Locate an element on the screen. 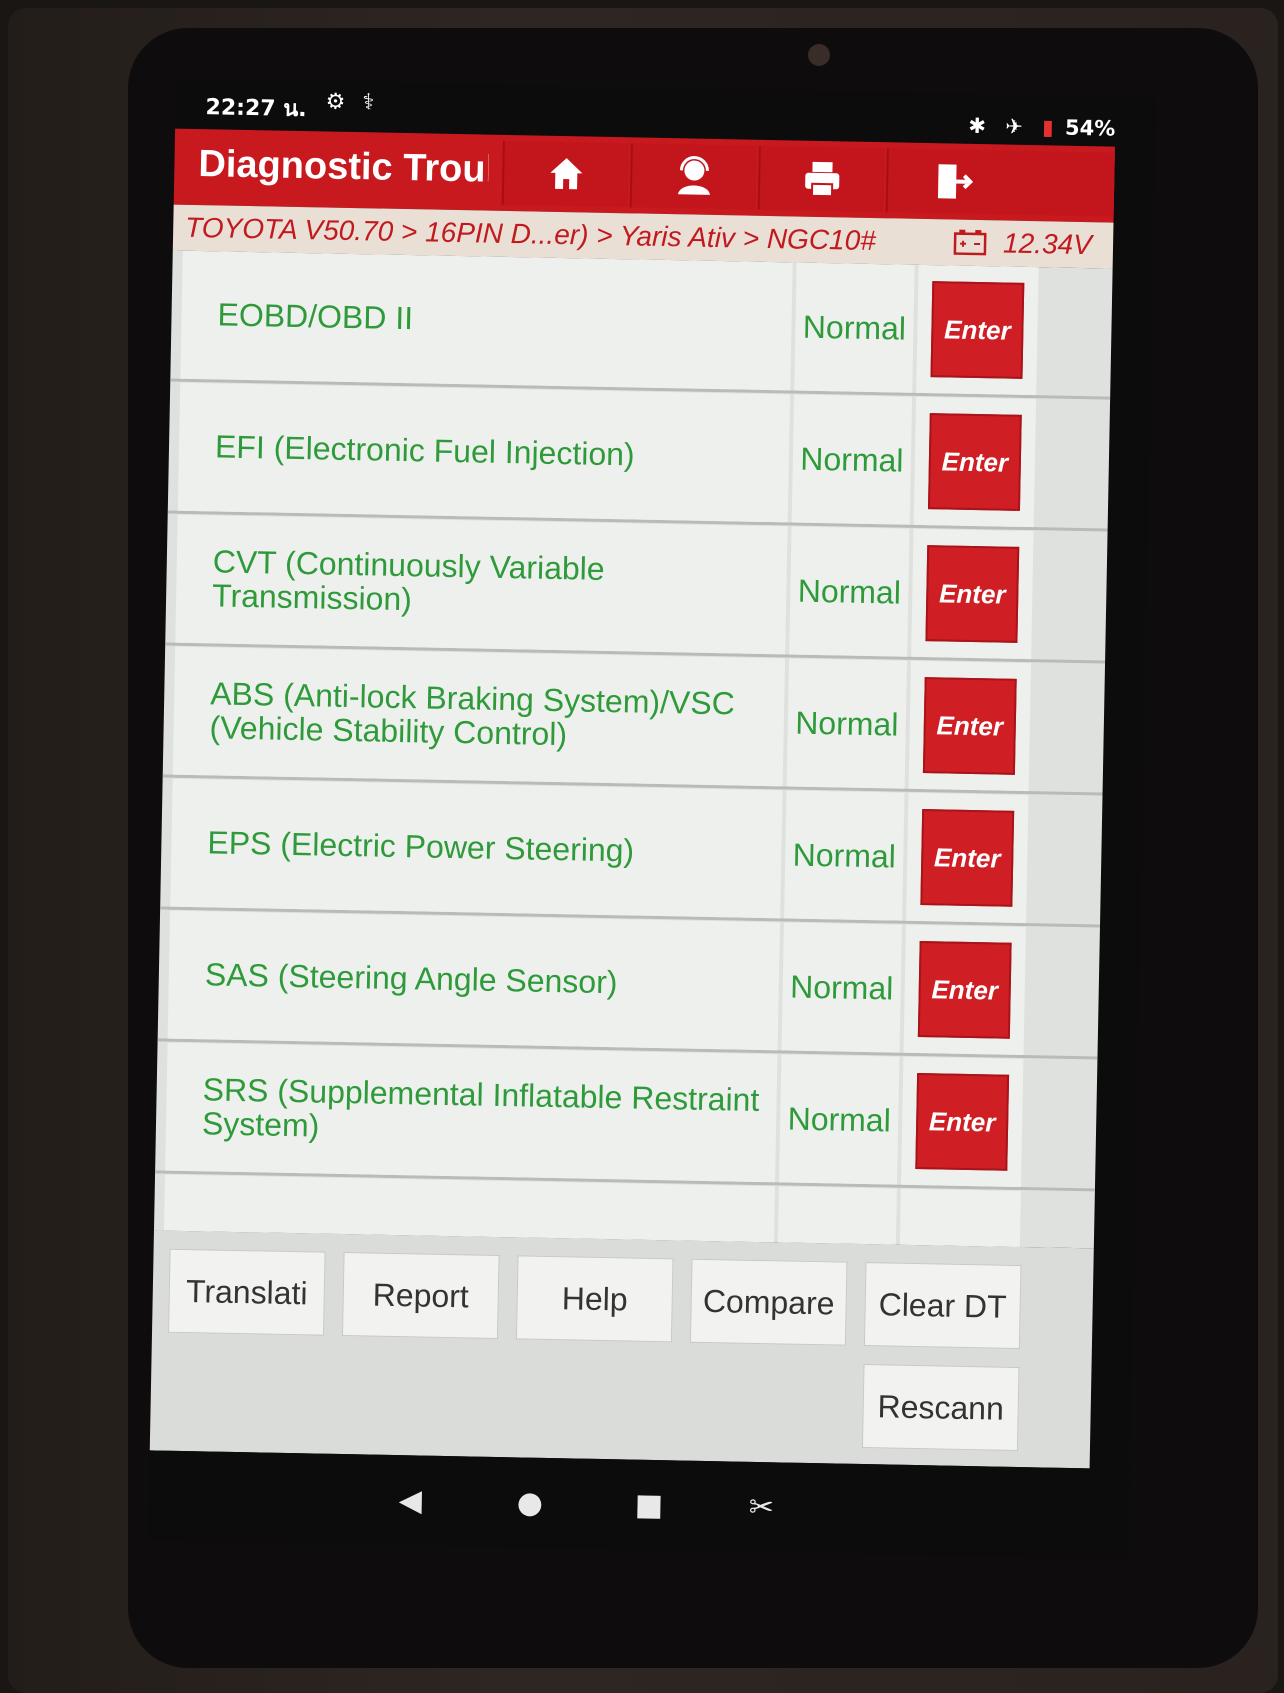 This screenshot has width=1284, height=1693. back-icon: ◀ is located at coordinates (410, 1500).